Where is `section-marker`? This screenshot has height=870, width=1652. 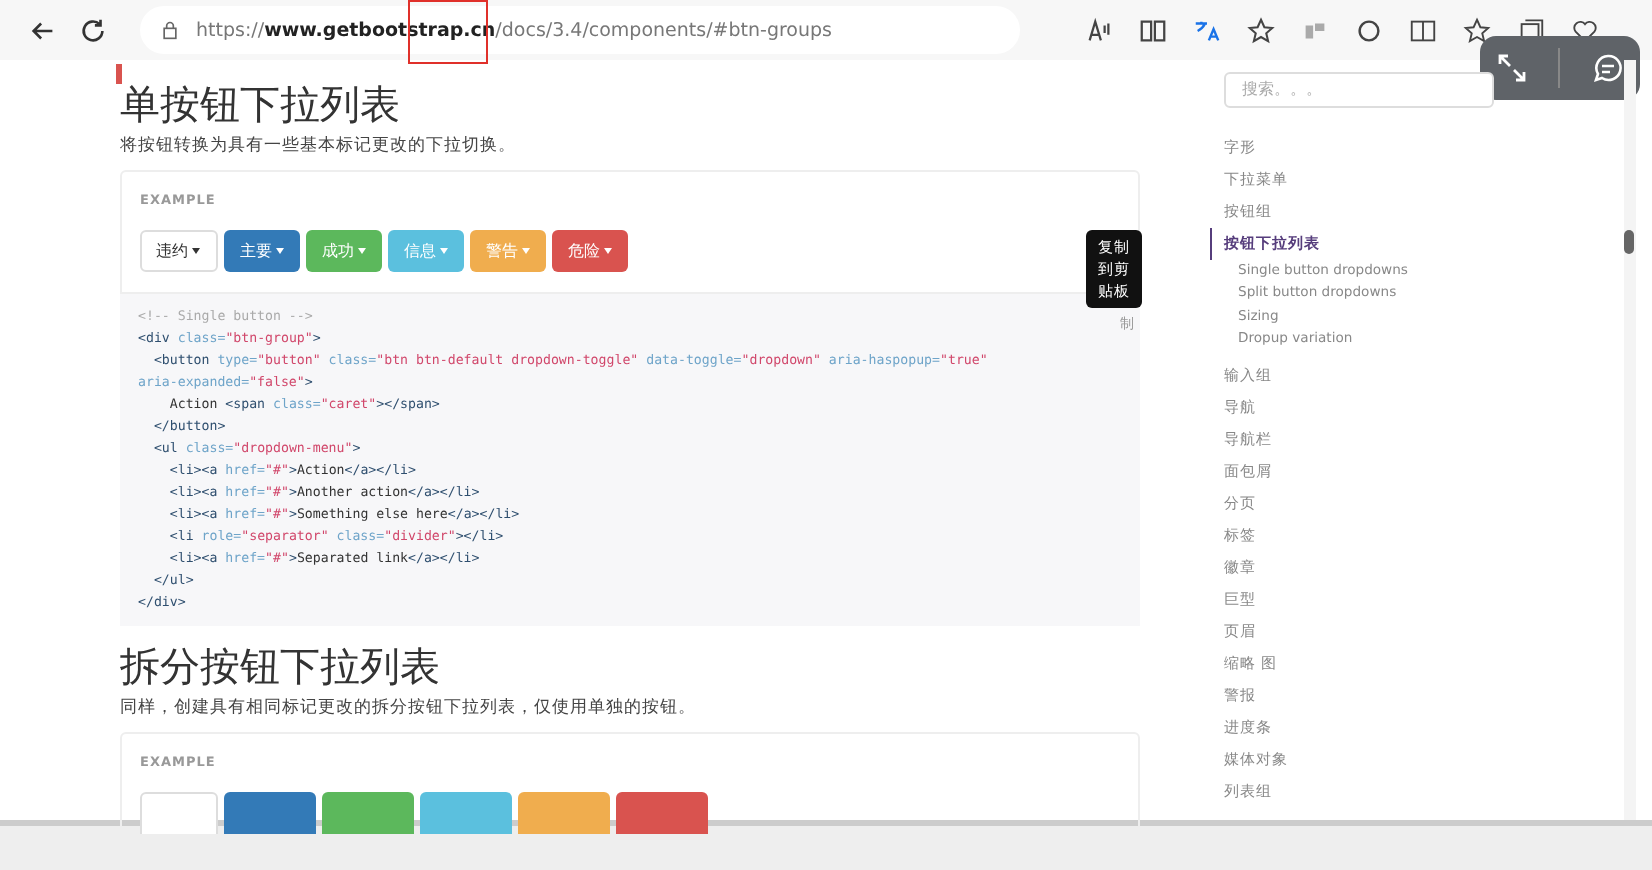 section-marker is located at coordinates (119, 74).